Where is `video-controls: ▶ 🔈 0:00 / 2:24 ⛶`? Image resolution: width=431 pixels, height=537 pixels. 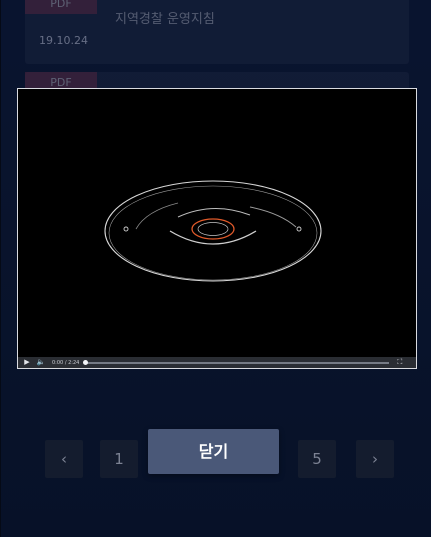 video-controls: ▶ 🔈 0:00 / 2:24 ⛶ is located at coordinates (217, 362).